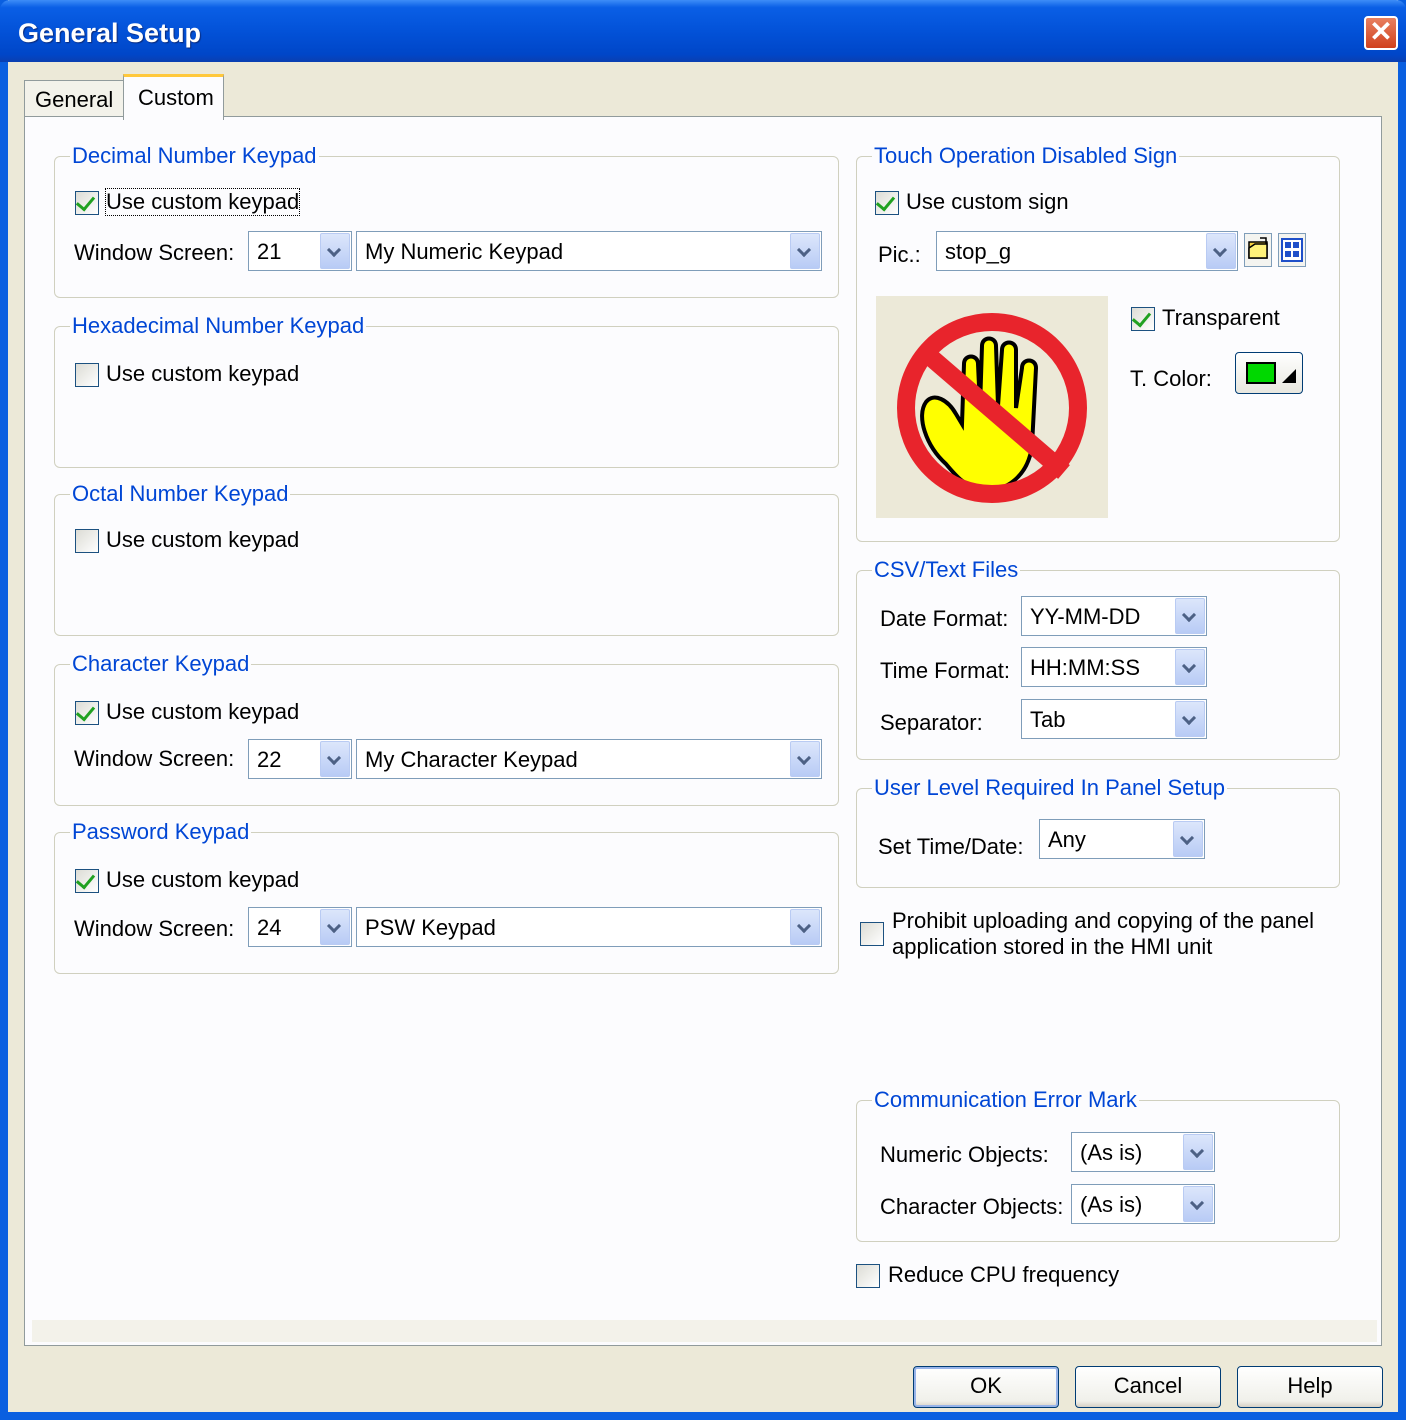 The height and width of the screenshot is (1420, 1406). I want to click on octal-keypad-title: Octal Number Keypad, so click(180, 494).